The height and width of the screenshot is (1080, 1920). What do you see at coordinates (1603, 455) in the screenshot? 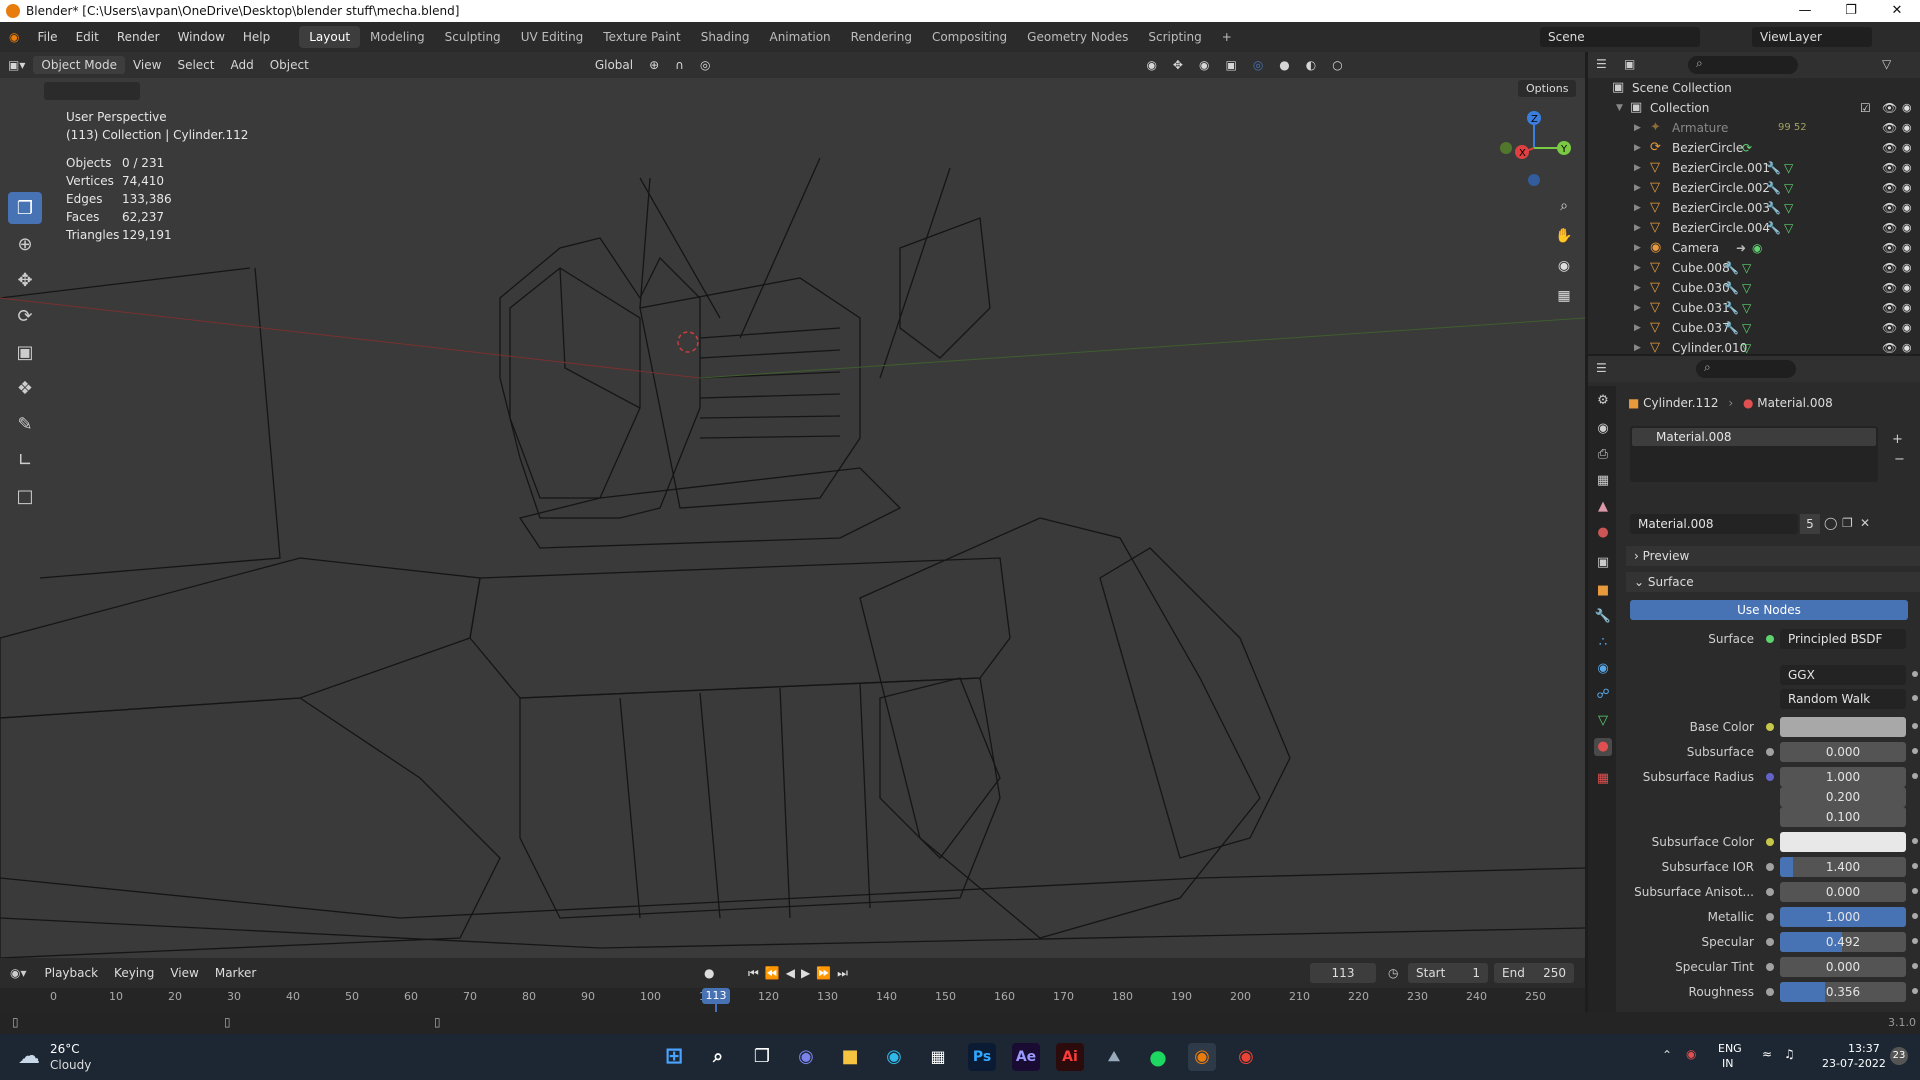
I see `output-tab-icon: ⎙` at bounding box center [1603, 455].